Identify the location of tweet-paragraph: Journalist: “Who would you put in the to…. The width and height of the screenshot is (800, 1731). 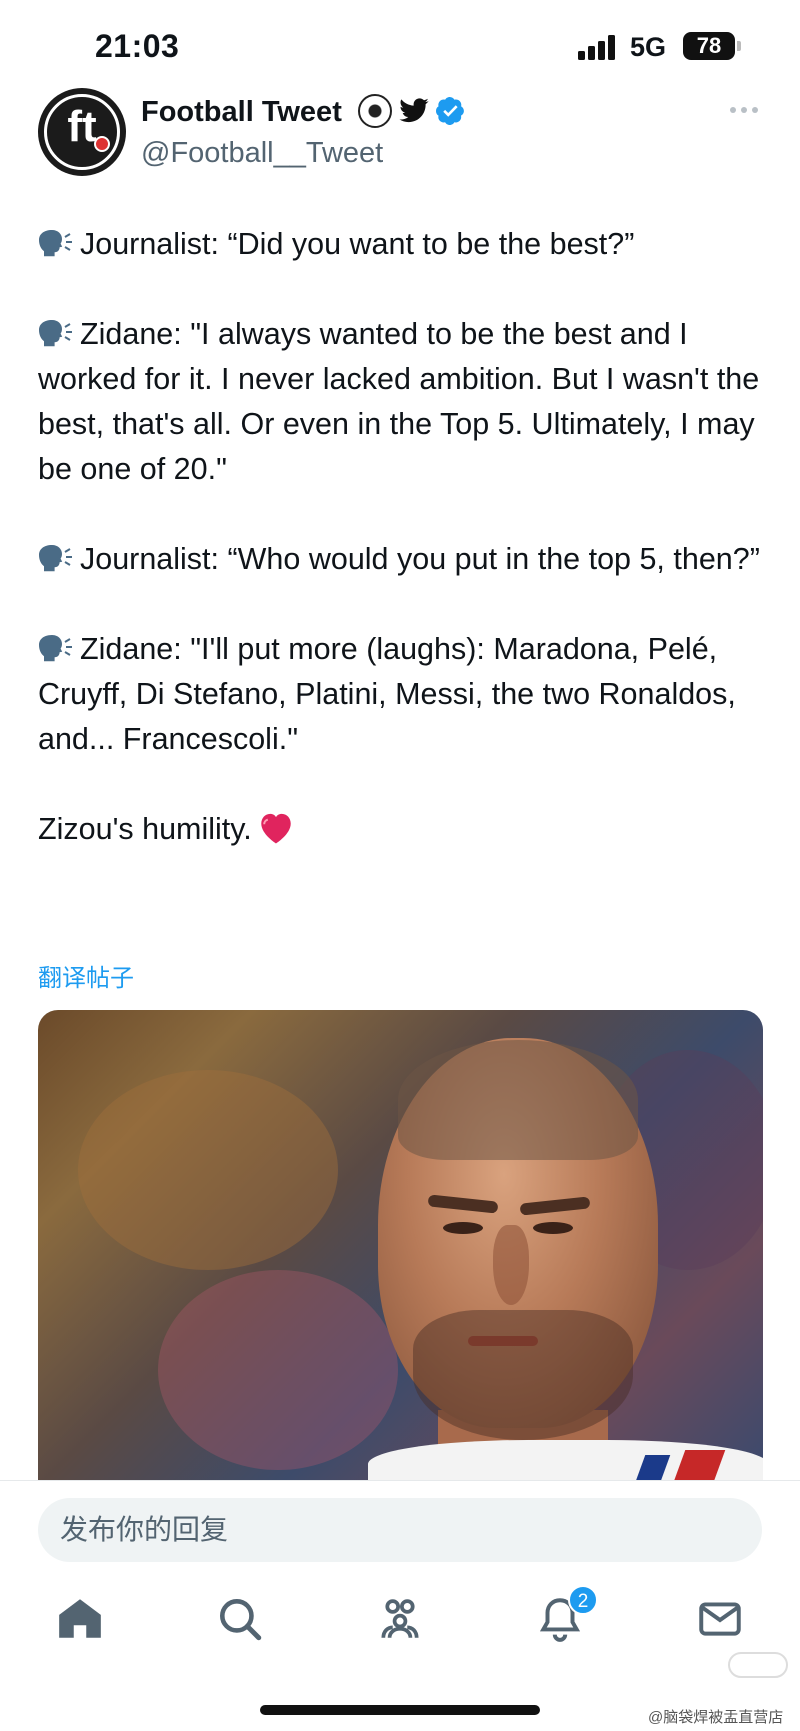
(403, 559).